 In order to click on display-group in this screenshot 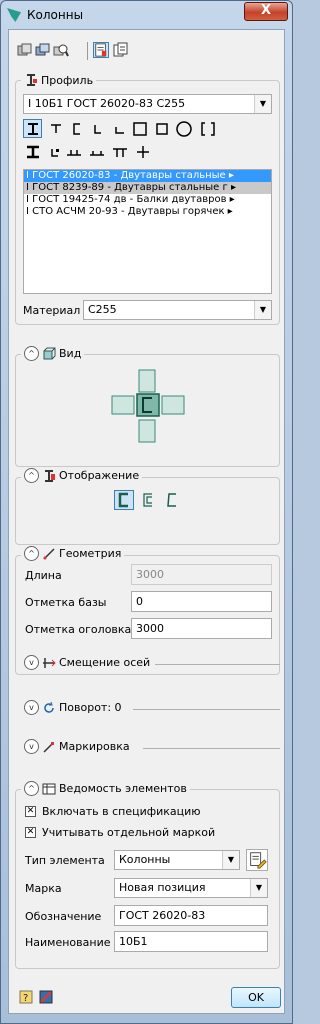, I will do `click(147, 511)`.